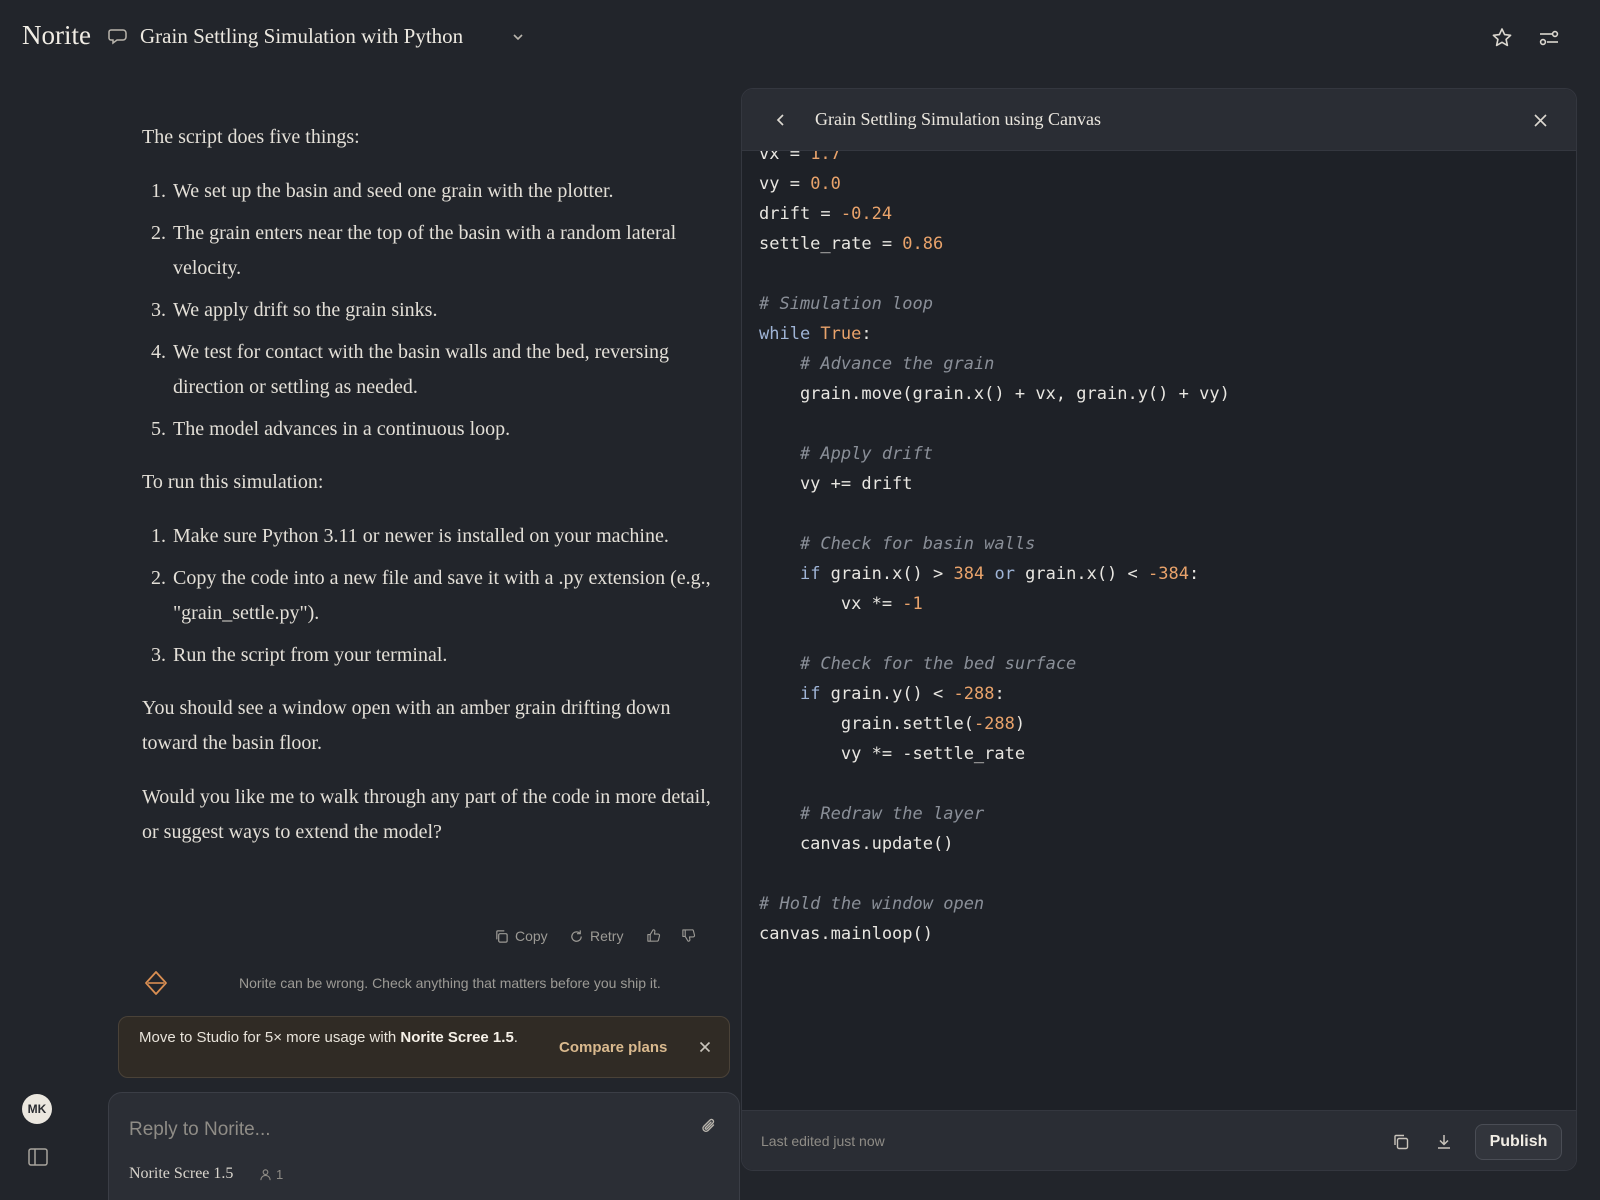  What do you see at coordinates (1502, 38) in the screenshot?
I see `star-icon` at bounding box center [1502, 38].